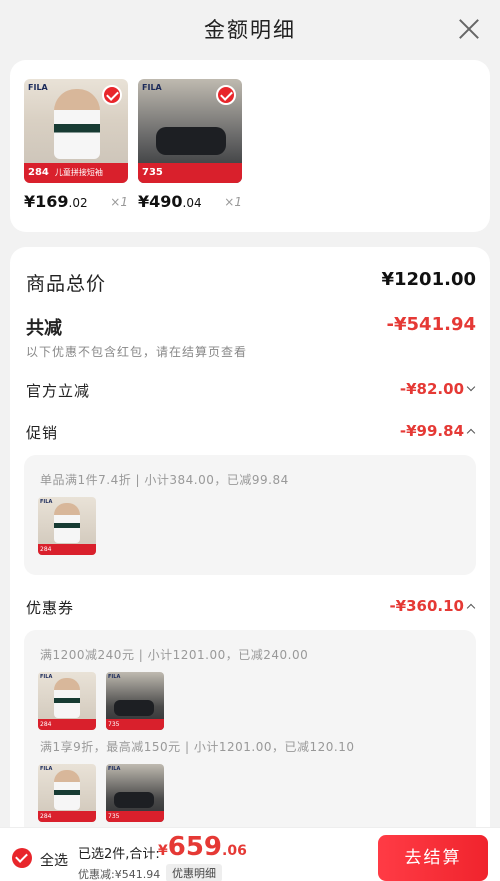 The image size is (500, 881). What do you see at coordinates (202, 847) in the screenshot?
I see `total-price: ¥659.06` at bounding box center [202, 847].